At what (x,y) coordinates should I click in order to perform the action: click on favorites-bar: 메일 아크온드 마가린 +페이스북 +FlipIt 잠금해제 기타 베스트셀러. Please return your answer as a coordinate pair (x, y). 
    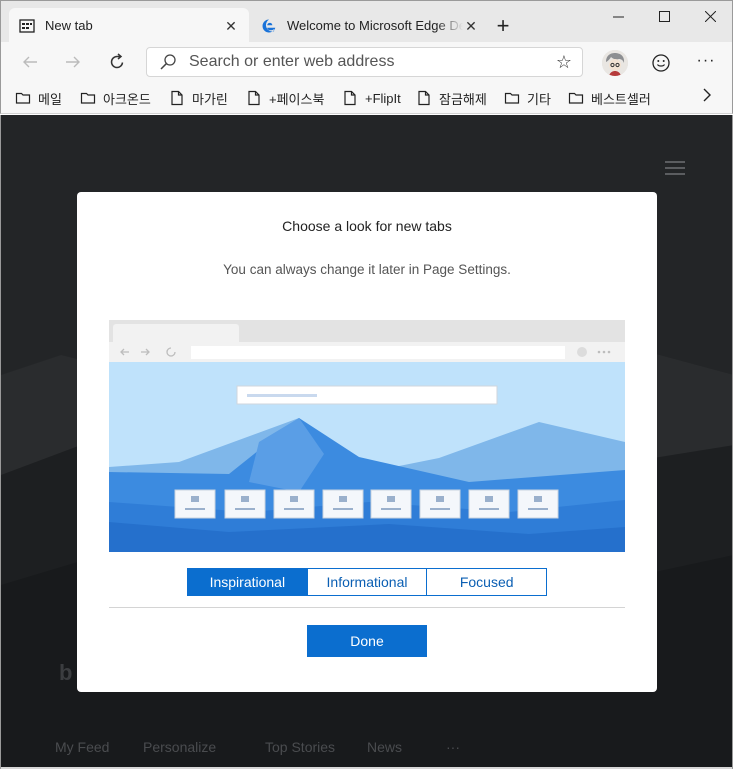
    Looking at the image, I should click on (366, 98).